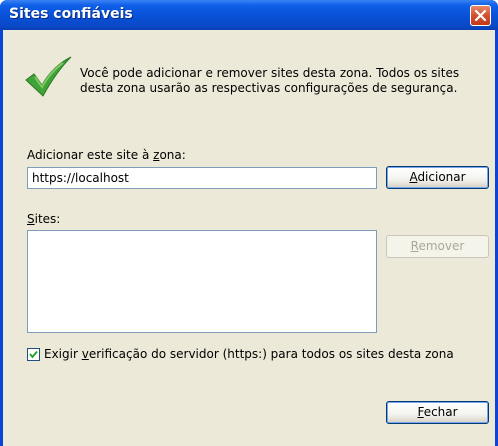 This screenshot has width=498, height=446. I want to click on checkmark-icon, so click(48, 76).